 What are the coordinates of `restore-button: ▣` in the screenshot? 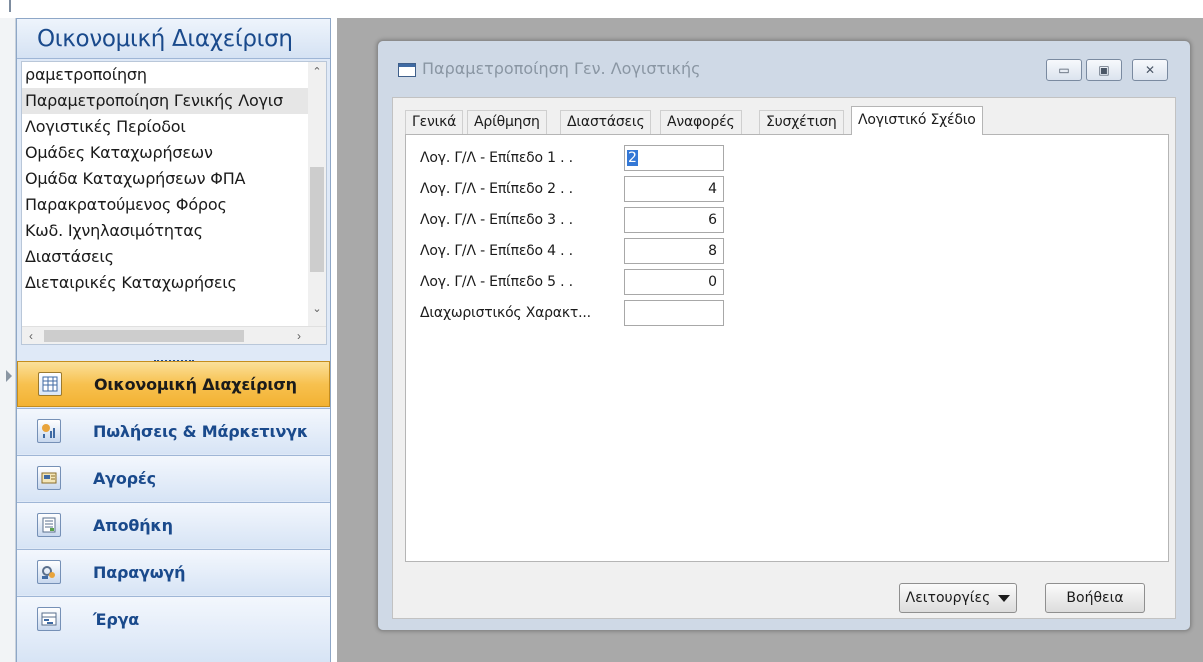 It's located at (1104, 70).